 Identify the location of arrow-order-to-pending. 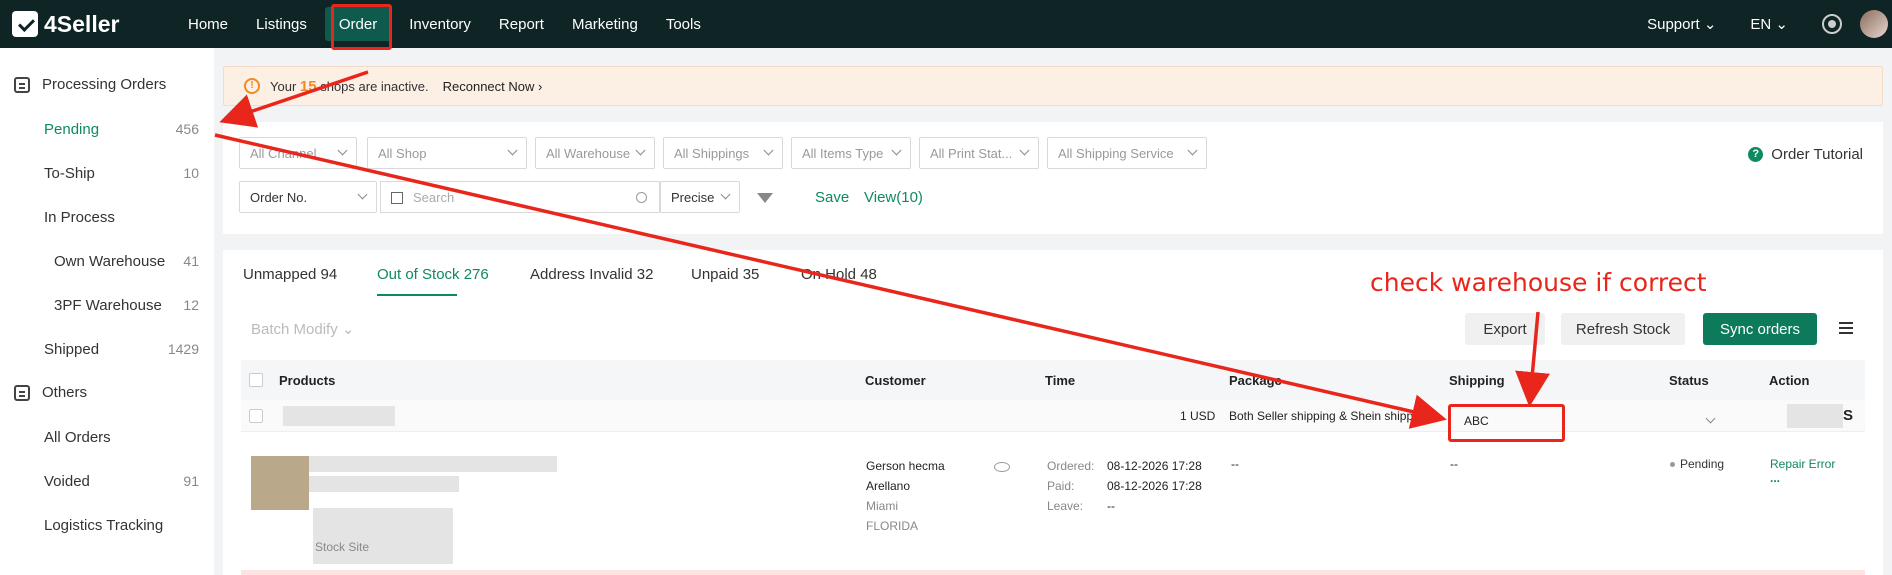
(294, 99).